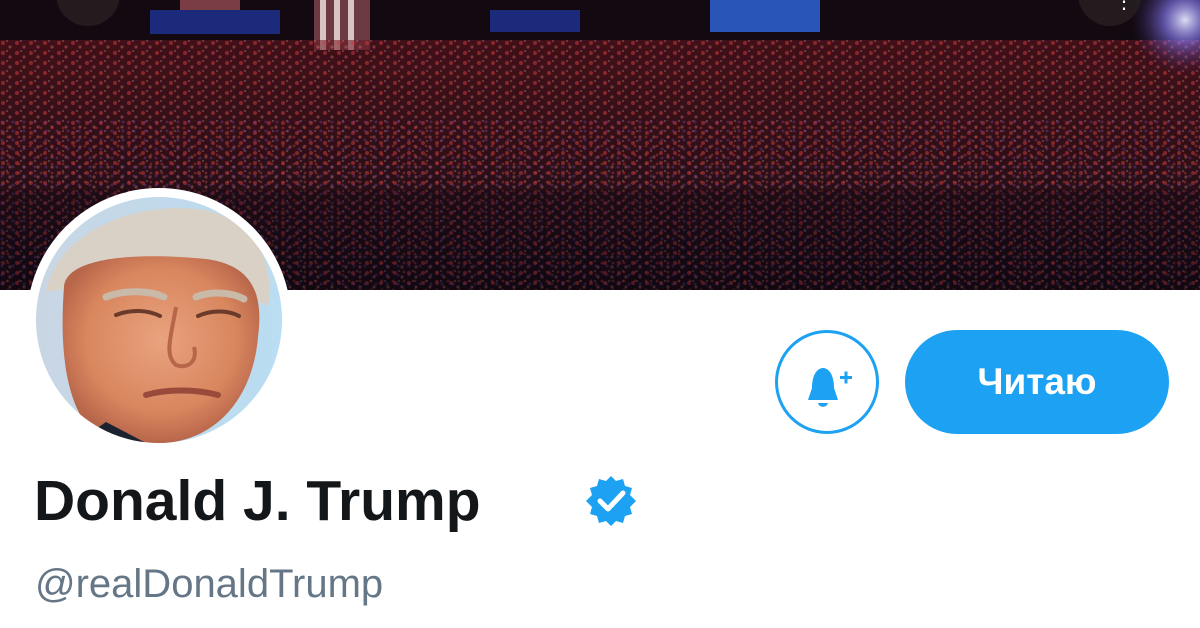 This screenshot has width=1200, height=628. I want to click on profile-display-name: Donald J. Trump, so click(257, 501).